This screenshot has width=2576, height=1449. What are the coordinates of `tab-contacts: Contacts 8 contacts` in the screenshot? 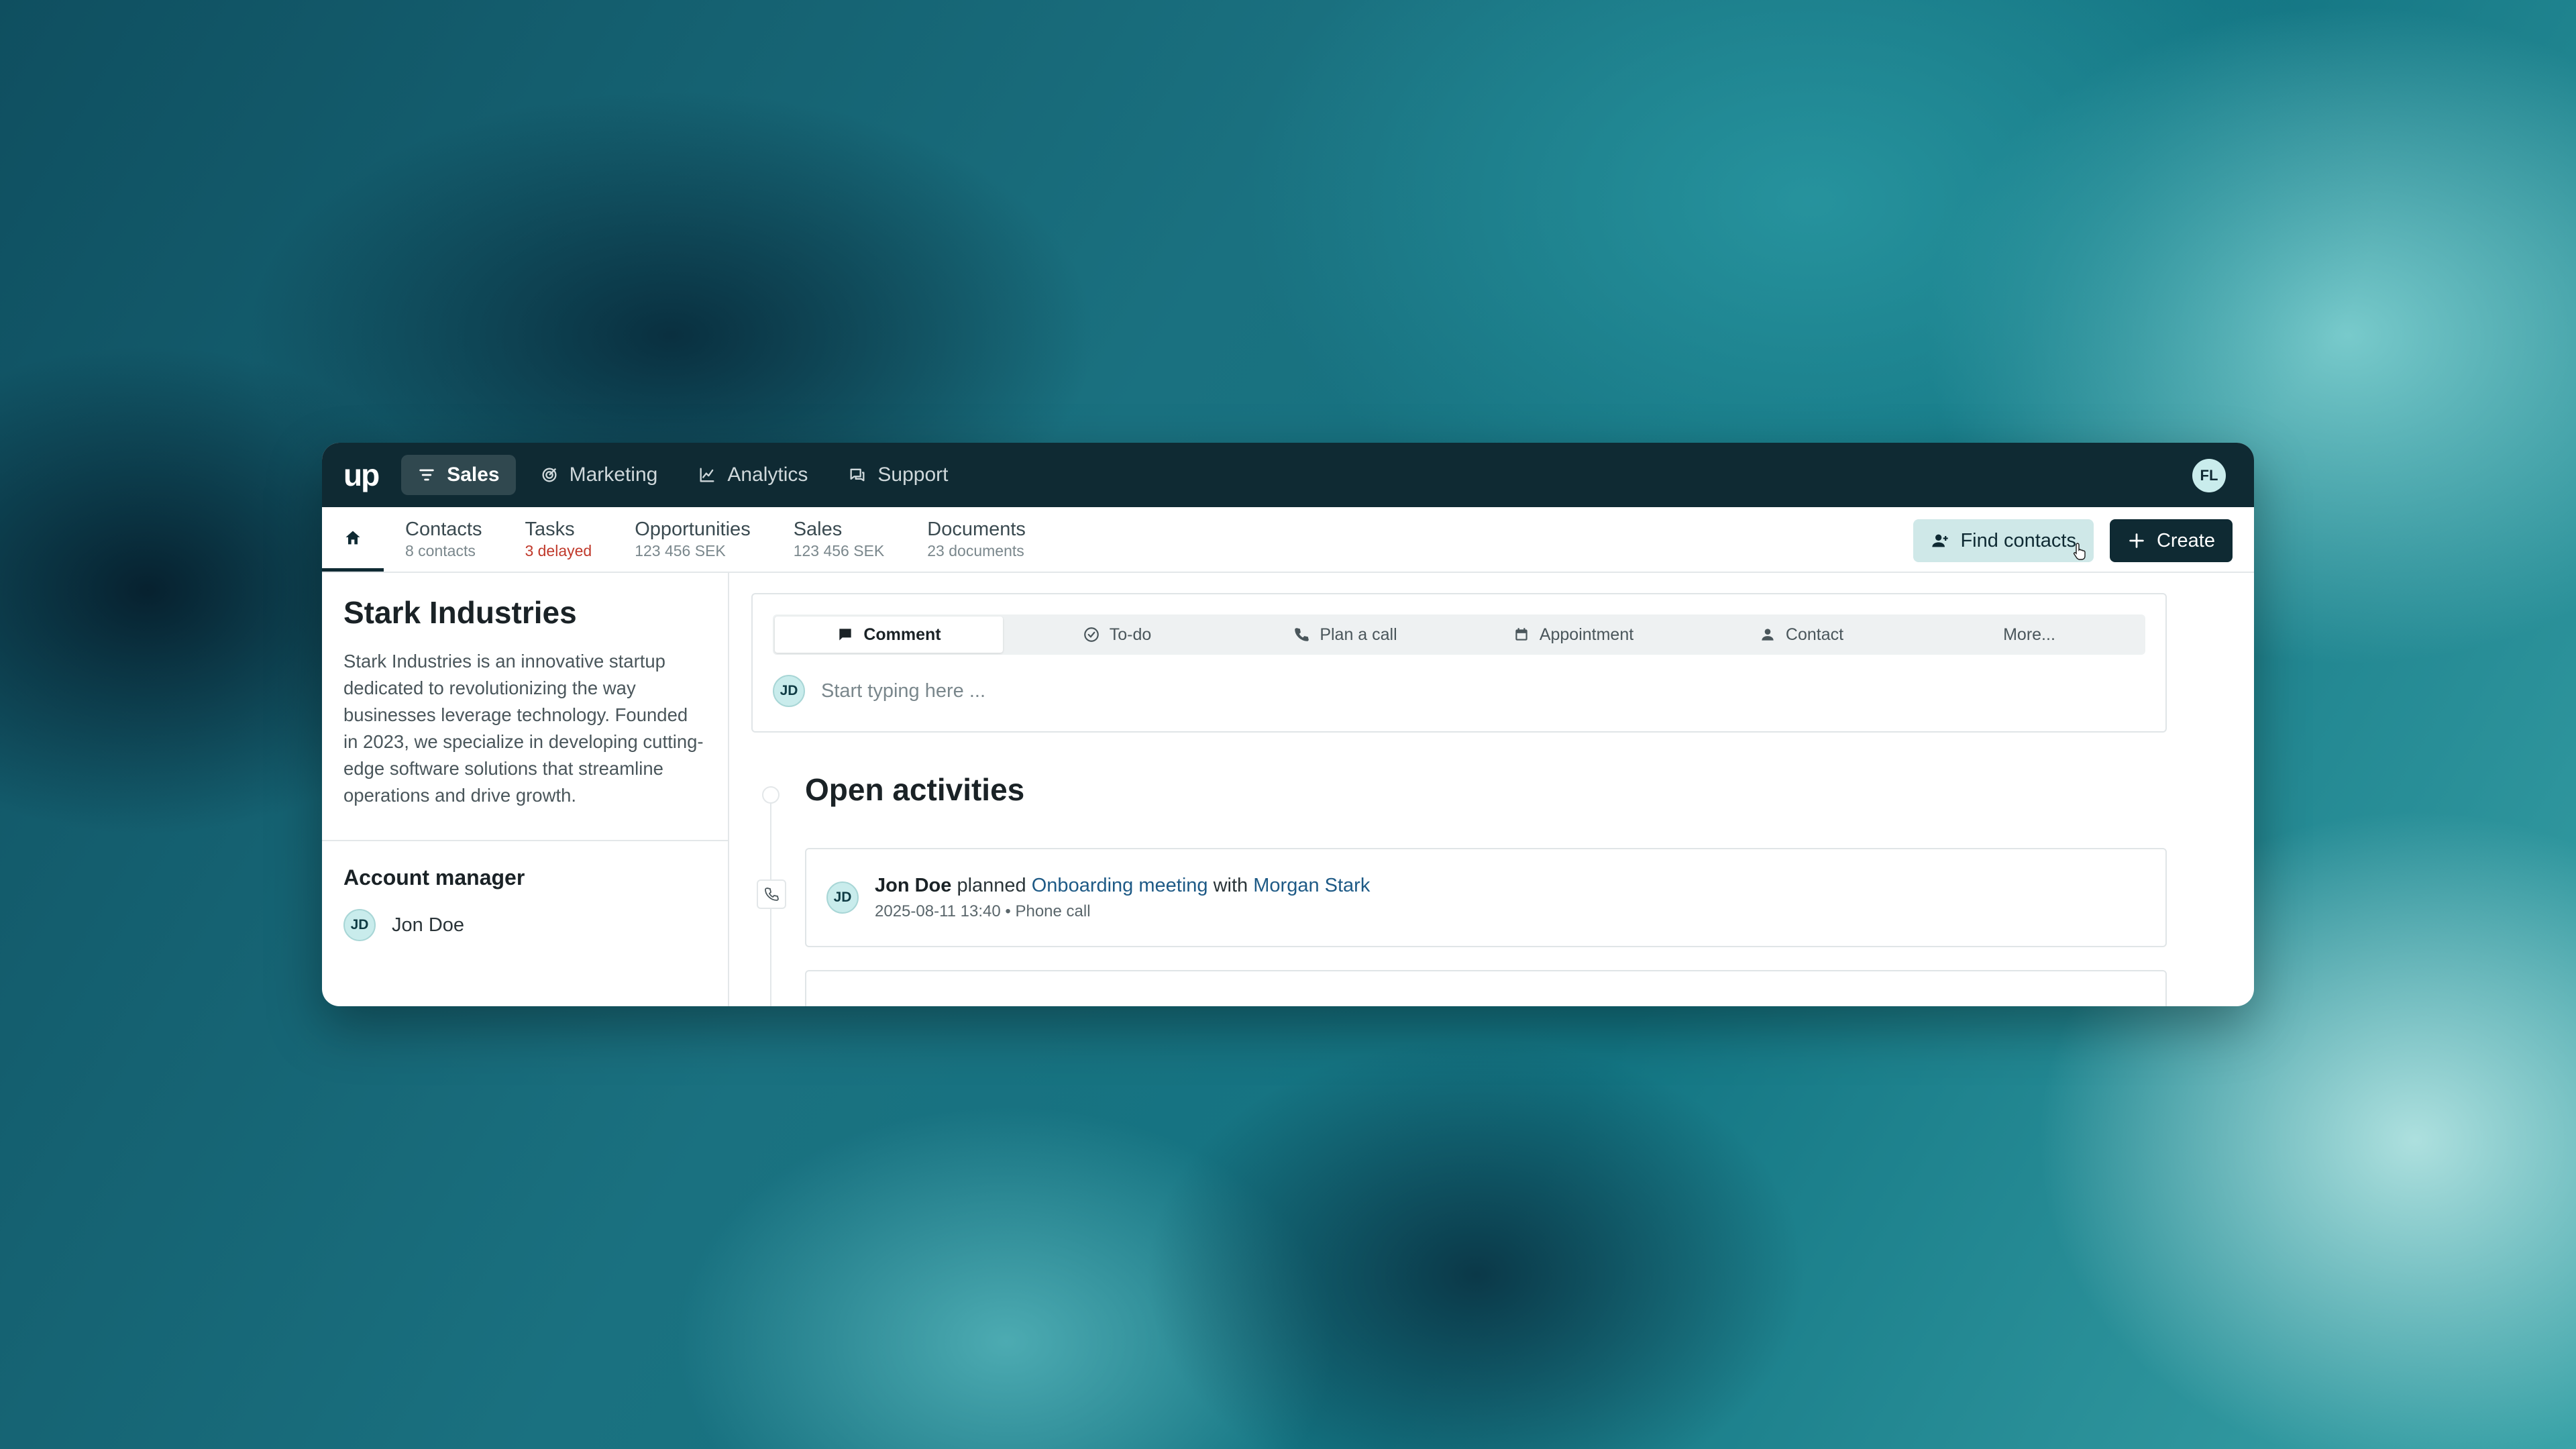 It's located at (443, 539).